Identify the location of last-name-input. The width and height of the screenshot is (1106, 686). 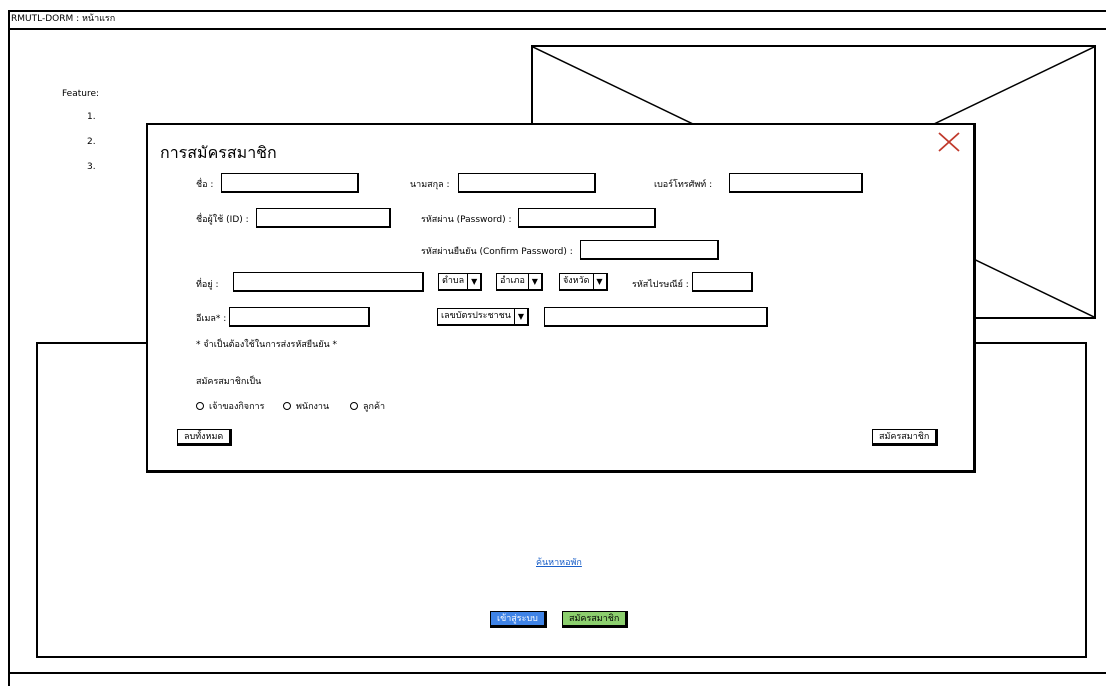
(527, 183).